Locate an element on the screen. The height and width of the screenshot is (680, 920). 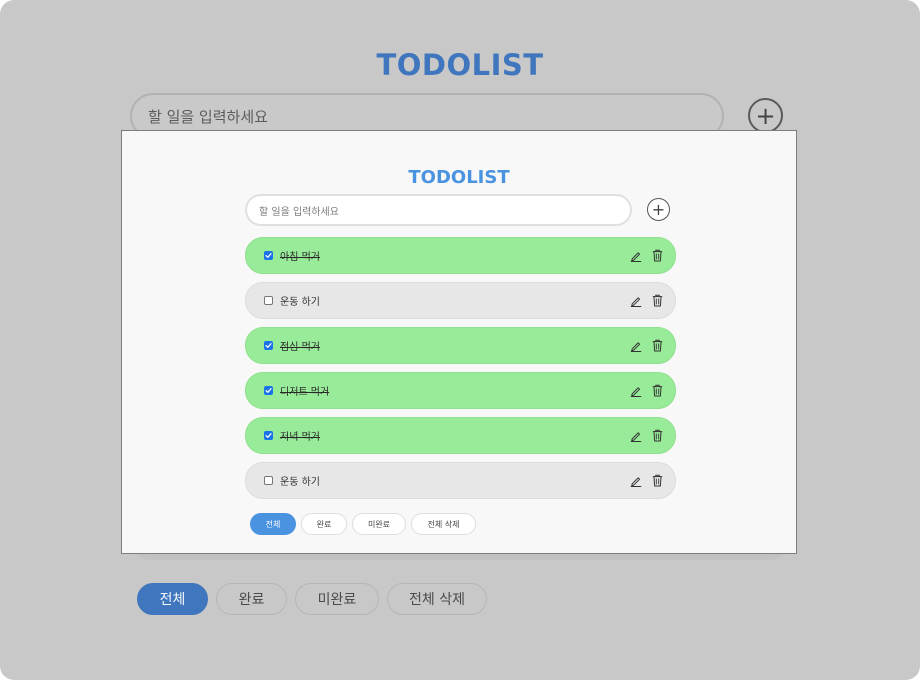
todo-text: 저녁 먹거 is located at coordinates (300, 437).